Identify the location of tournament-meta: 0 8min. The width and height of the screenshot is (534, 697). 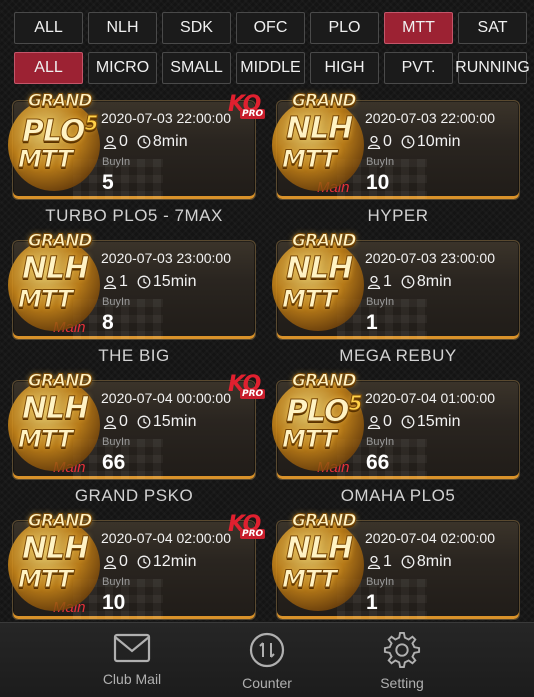
(145, 142).